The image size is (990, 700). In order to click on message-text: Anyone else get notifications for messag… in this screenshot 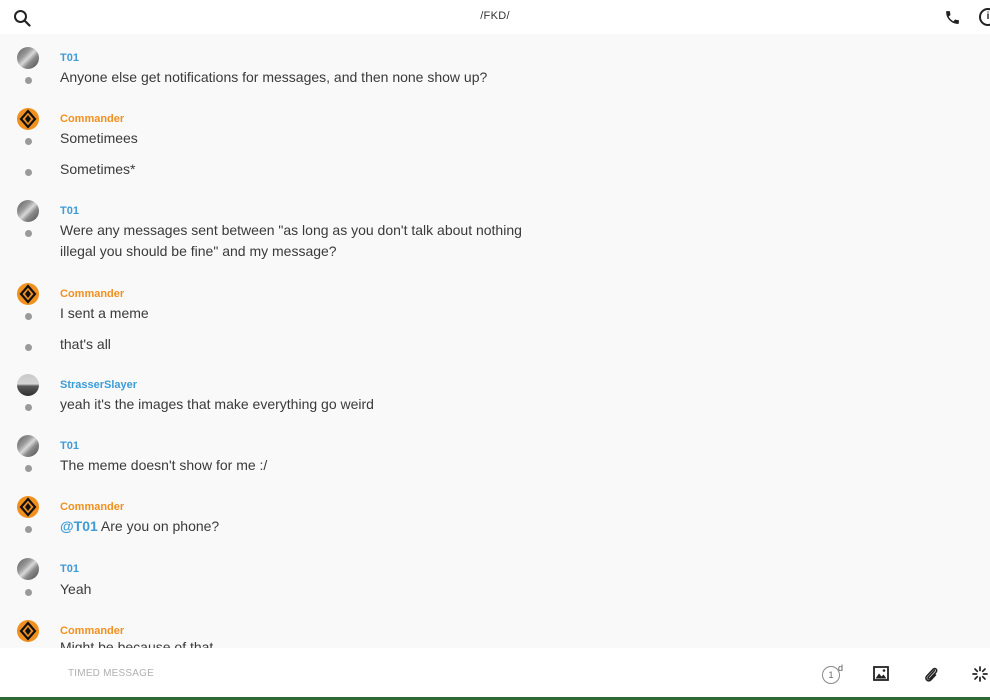, I will do `click(274, 77)`.